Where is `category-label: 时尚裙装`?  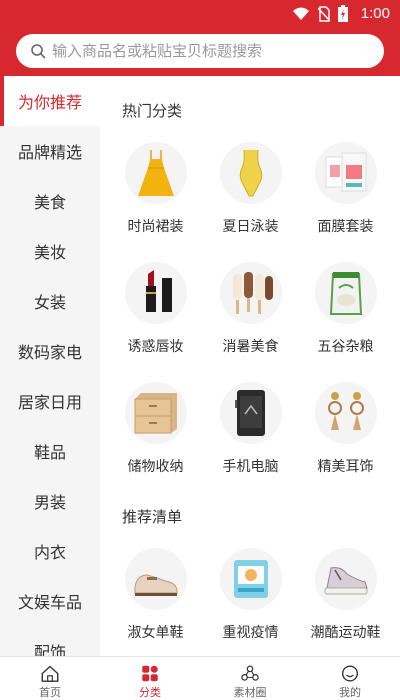 category-label: 时尚裙装 is located at coordinates (155, 226).